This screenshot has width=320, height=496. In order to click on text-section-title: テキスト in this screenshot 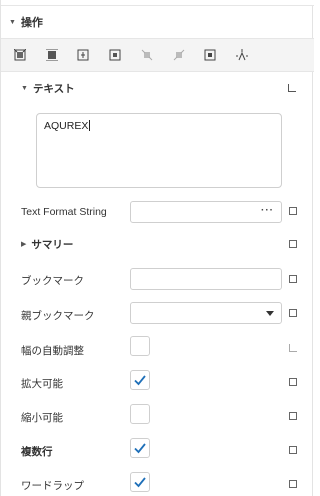, I will do `click(53, 88)`.